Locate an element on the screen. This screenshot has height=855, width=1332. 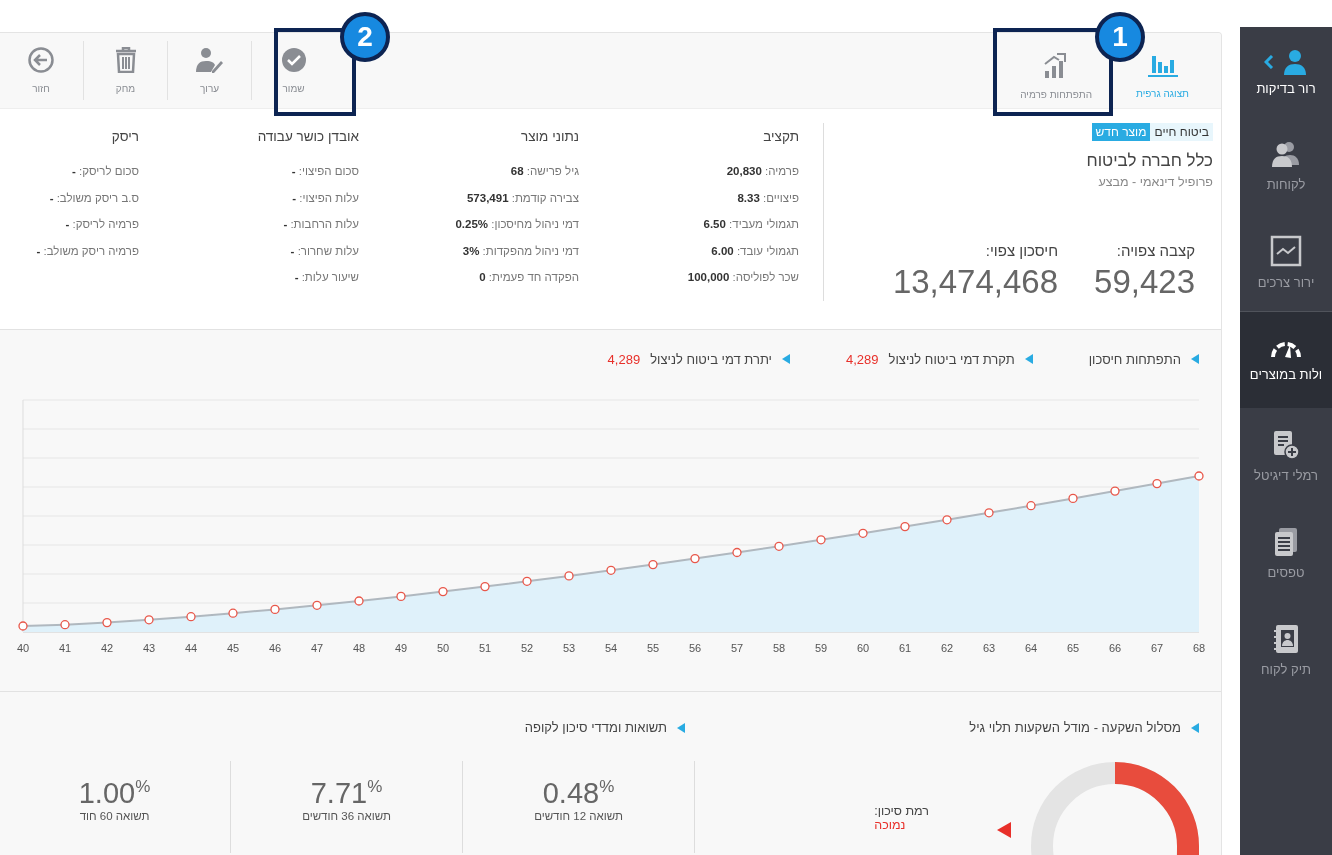
axis-label: 57 is located at coordinates (737, 648).